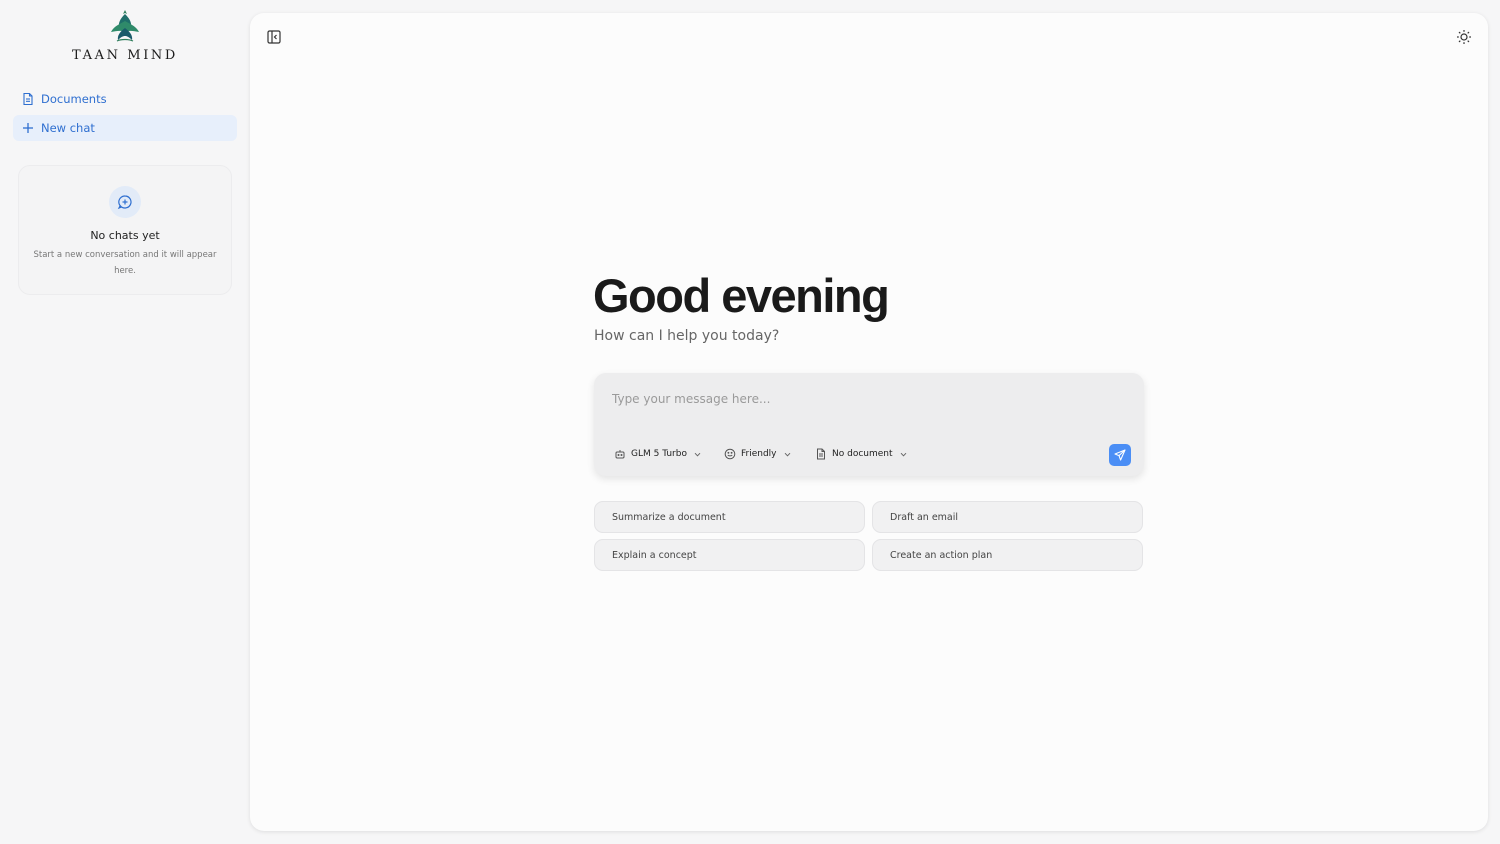 The height and width of the screenshot is (844, 1500). I want to click on sidebar-item-label: New chat, so click(68, 128).